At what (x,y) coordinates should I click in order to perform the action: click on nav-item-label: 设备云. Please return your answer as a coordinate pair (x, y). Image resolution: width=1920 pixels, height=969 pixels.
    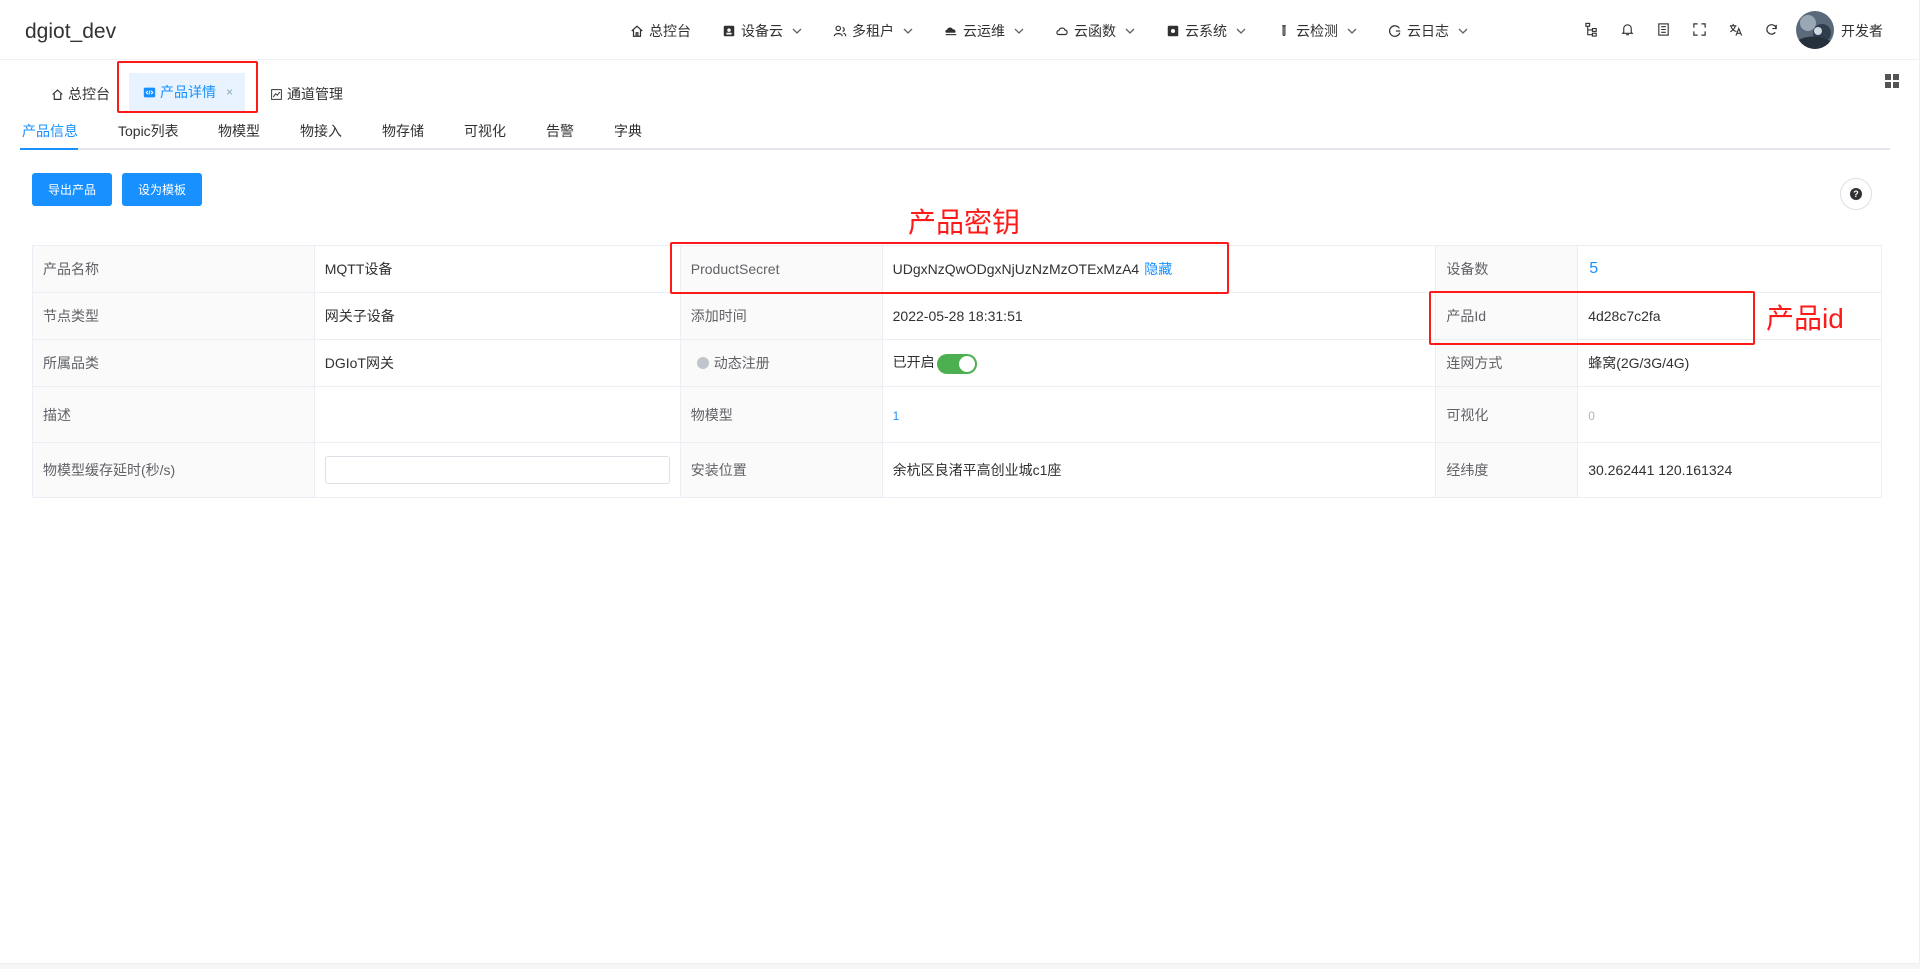
    Looking at the image, I should click on (762, 31).